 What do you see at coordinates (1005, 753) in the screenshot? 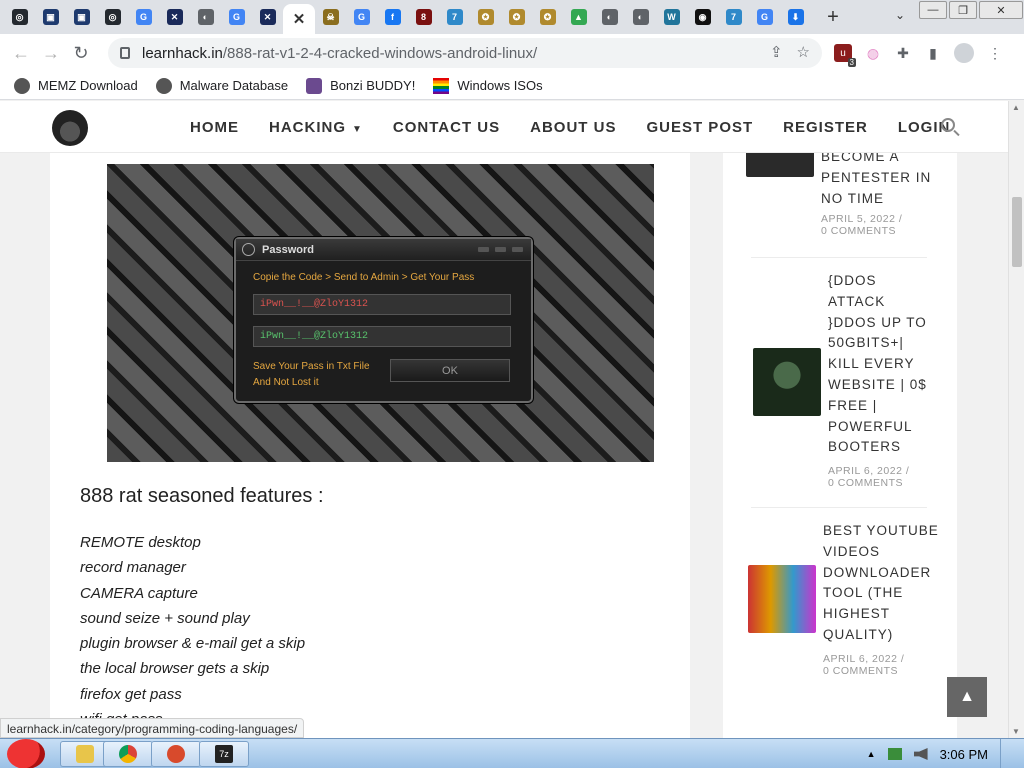
I see `show-desktop-button` at bounding box center [1005, 753].